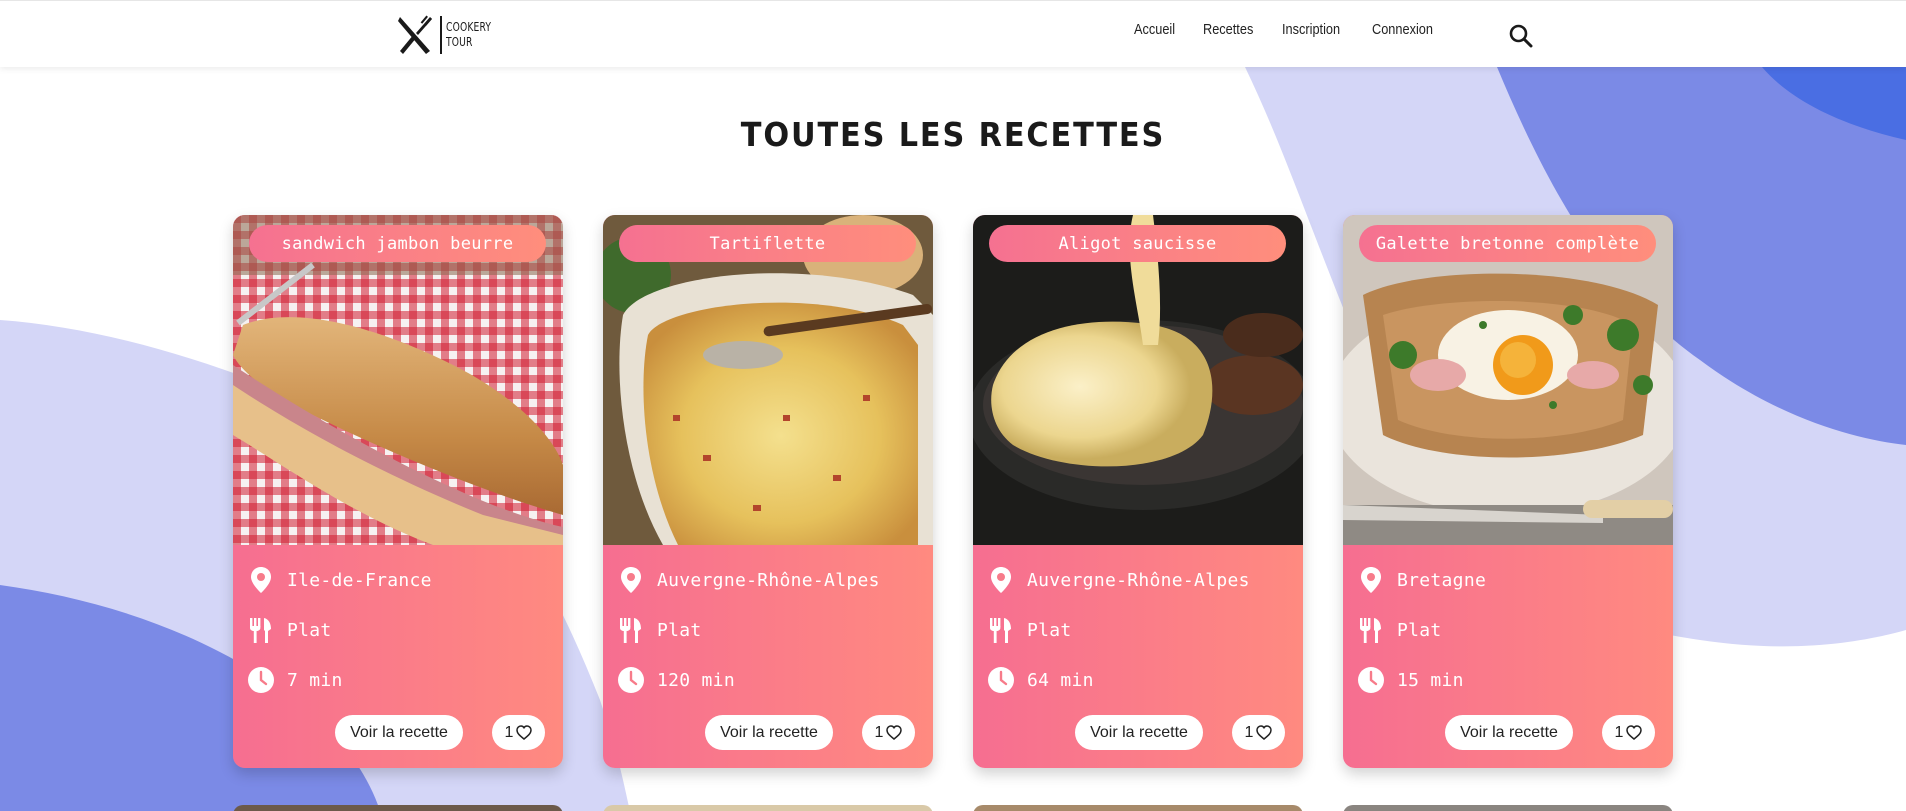 The height and width of the screenshot is (811, 1906). I want to click on logo-line2: TOUR, so click(459, 42).